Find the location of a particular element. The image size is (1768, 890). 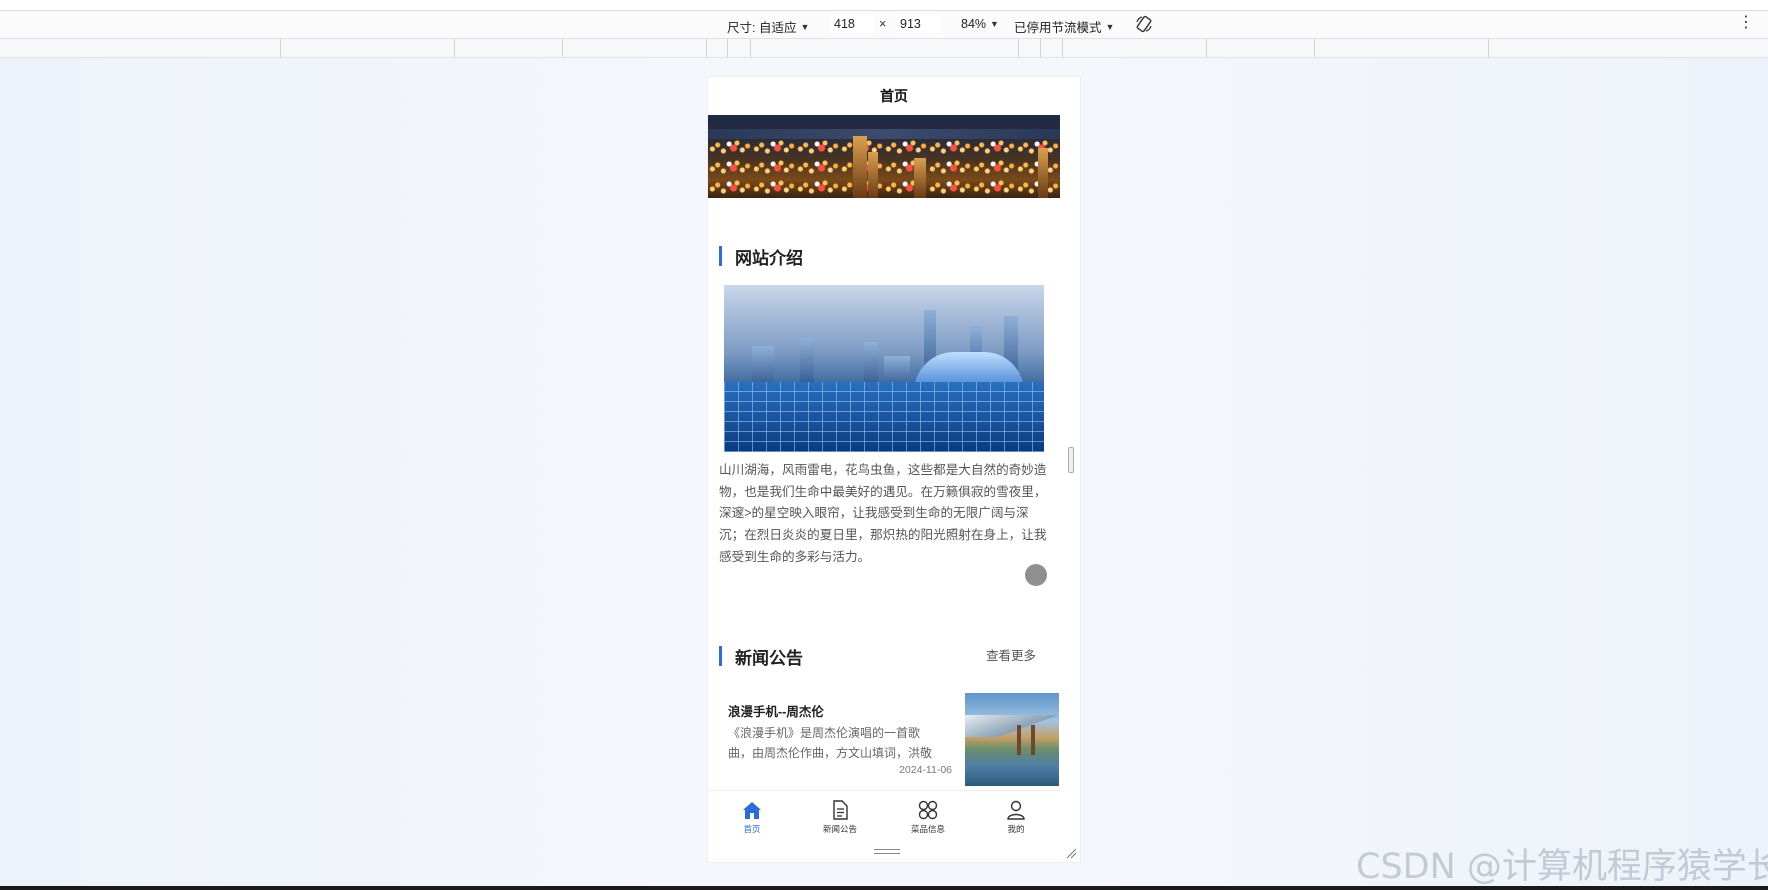

scrollbar-thumb is located at coordinates (1071, 460).